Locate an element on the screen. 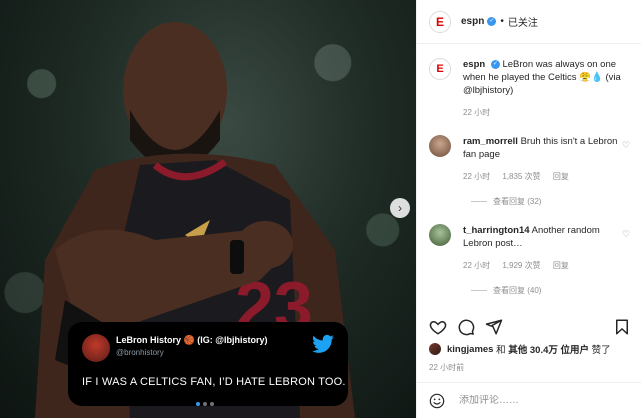 This screenshot has height=418, width=641. emoji-icon is located at coordinates (437, 401).